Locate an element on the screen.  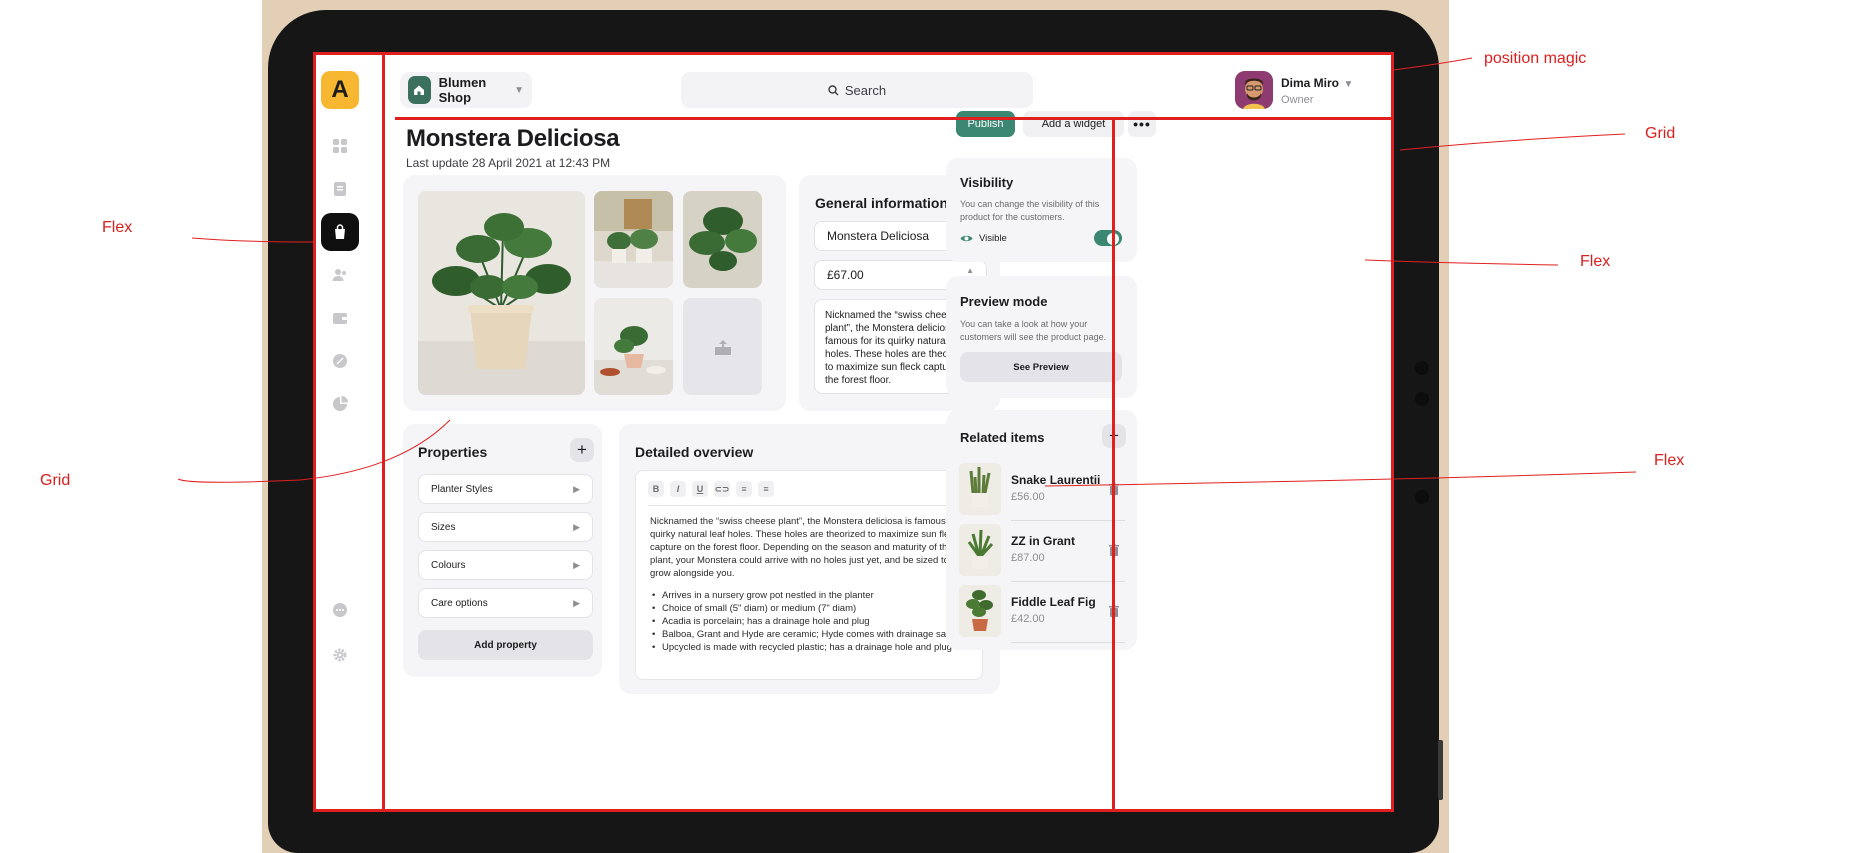
photo-gallery-card is located at coordinates (594, 293).